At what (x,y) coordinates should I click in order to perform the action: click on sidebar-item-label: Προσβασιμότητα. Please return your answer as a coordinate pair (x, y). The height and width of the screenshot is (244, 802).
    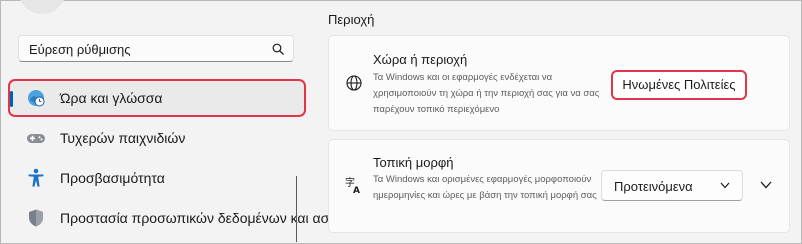
    Looking at the image, I should click on (112, 178).